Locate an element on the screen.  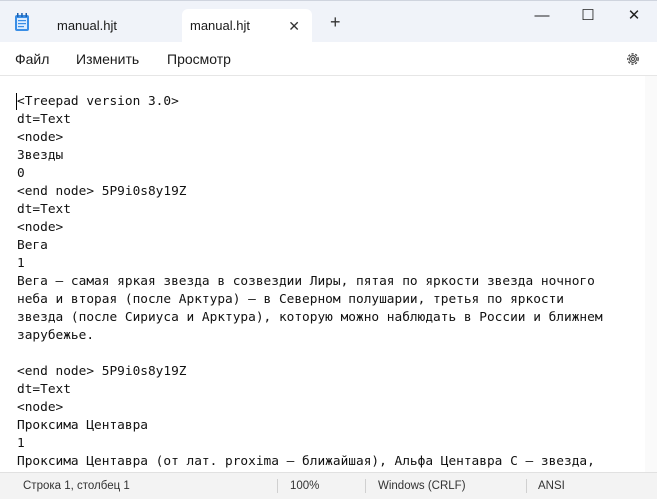
text-caret is located at coordinates (16, 101).